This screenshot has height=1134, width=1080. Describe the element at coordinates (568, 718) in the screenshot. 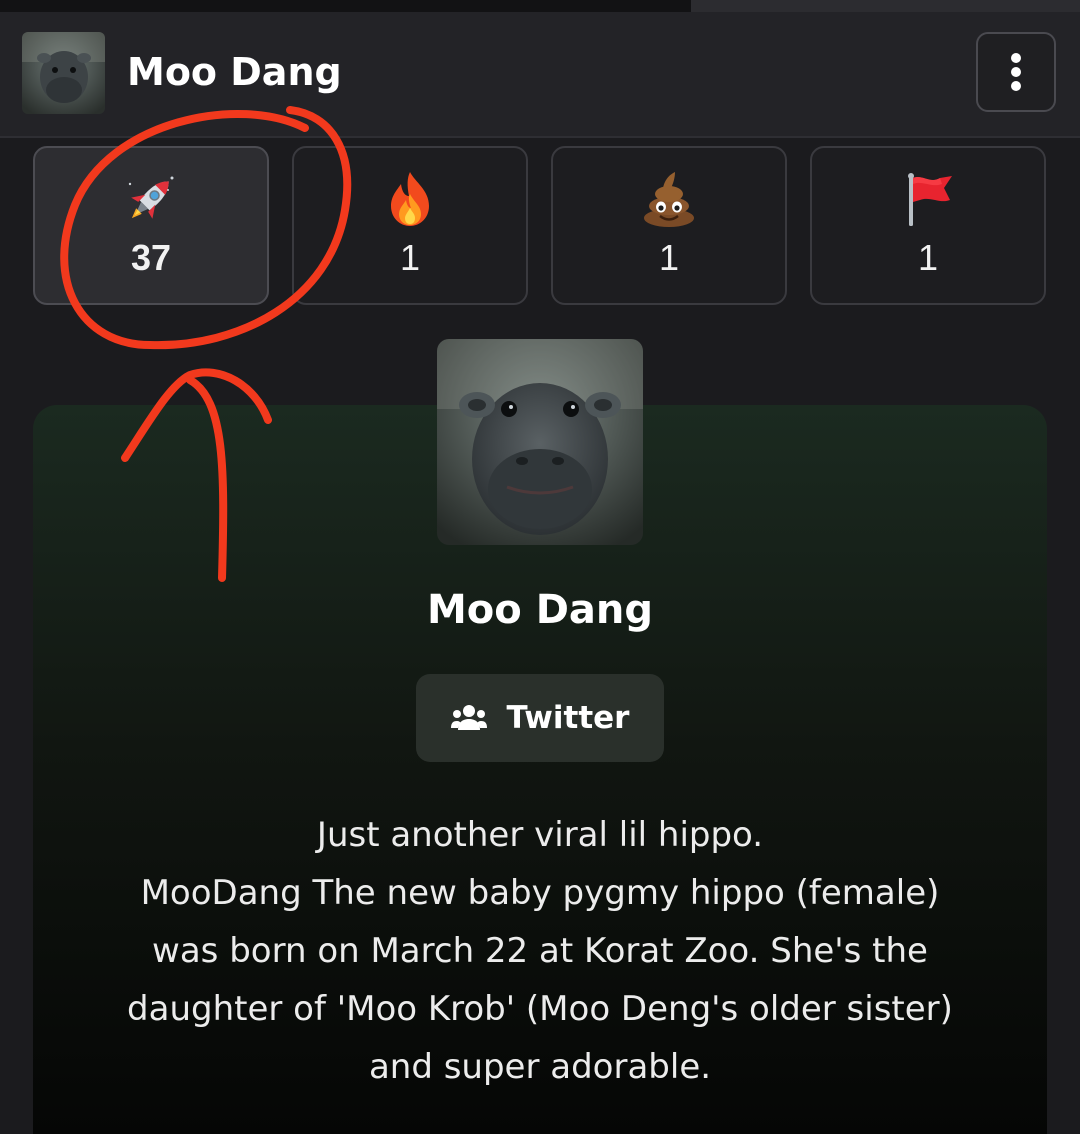

I see `twitter-button-label: Twitter` at that location.